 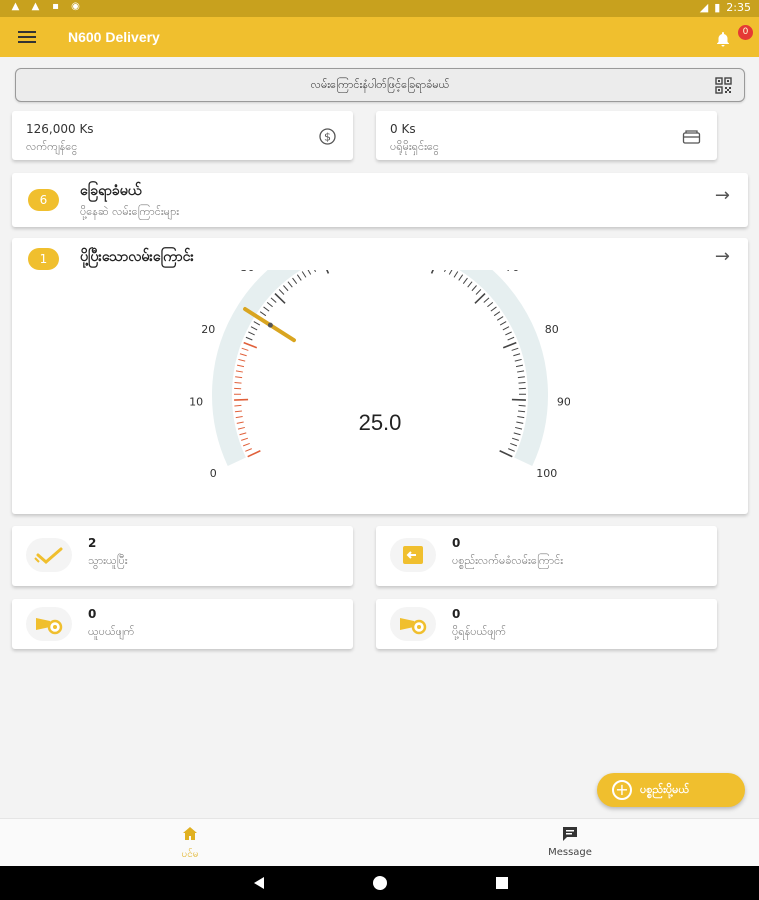 What do you see at coordinates (108, 560) in the screenshot?
I see `picked-up-label: သွားယူပြီး` at bounding box center [108, 560].